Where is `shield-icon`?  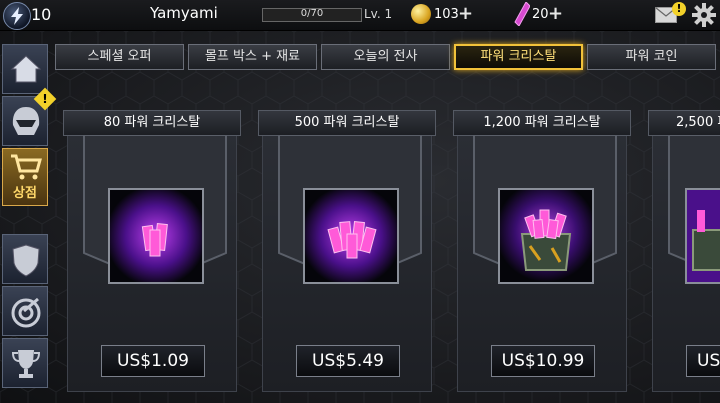
shield-icon is located at coordinates (26, 260).